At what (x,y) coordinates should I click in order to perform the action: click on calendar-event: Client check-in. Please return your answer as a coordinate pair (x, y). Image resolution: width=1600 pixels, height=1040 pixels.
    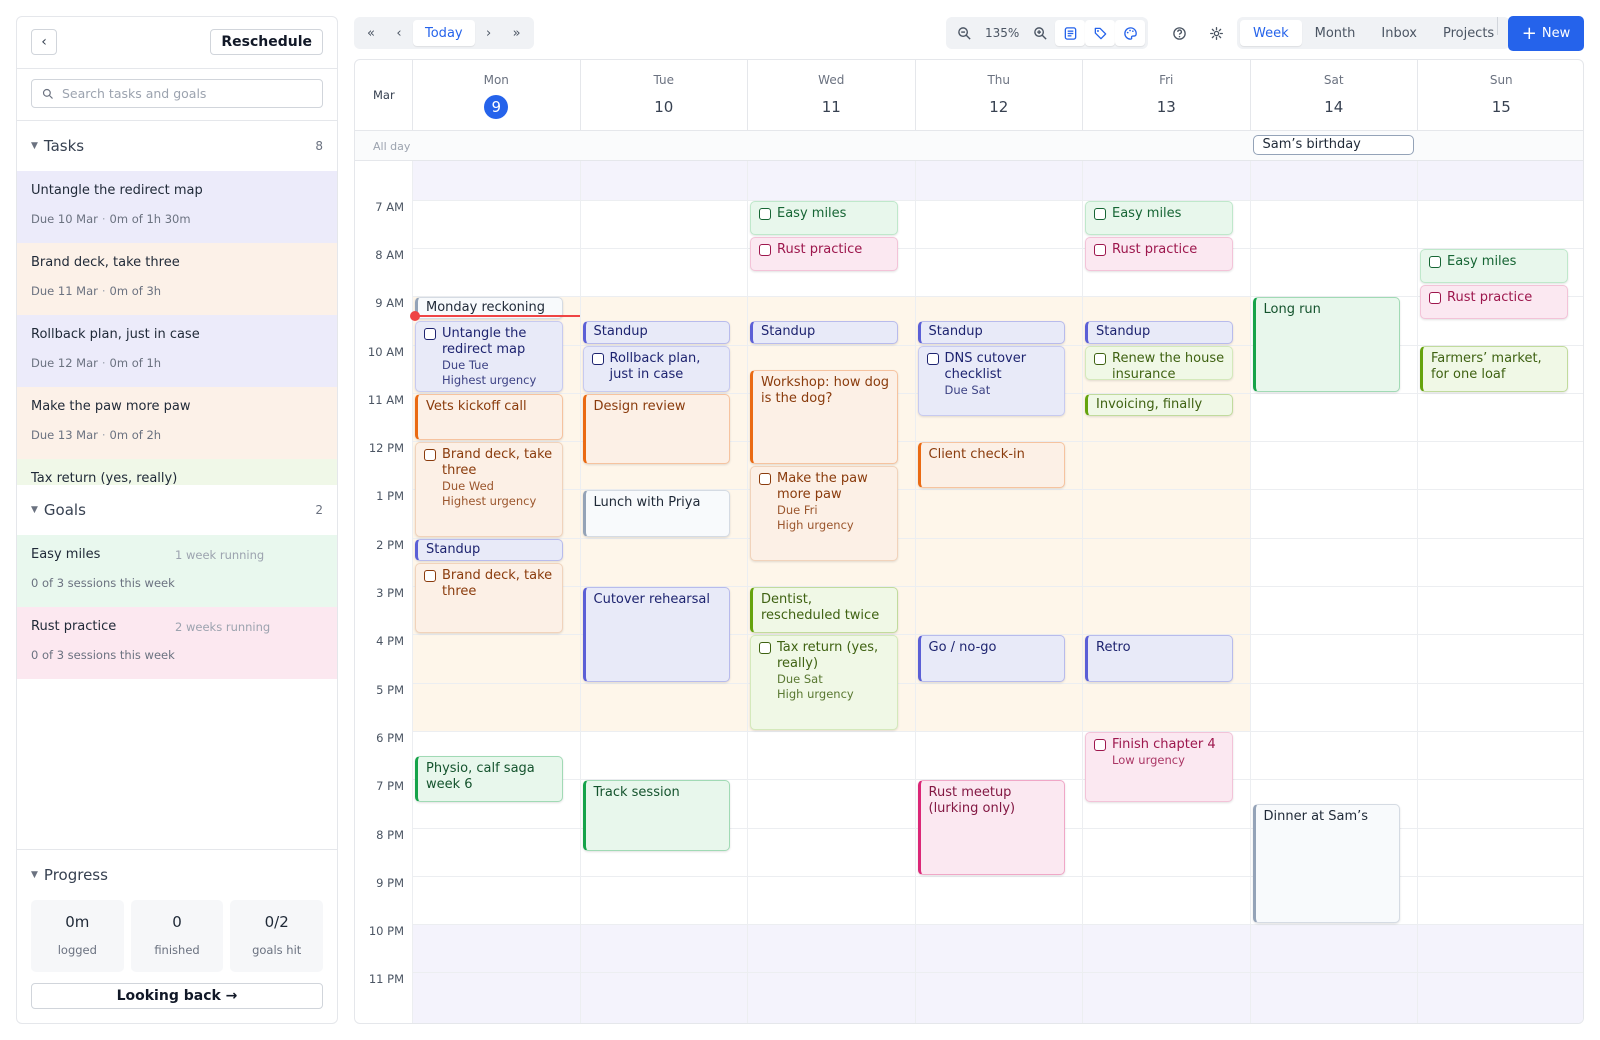
    Looking at the image, I should click on (991, 465).